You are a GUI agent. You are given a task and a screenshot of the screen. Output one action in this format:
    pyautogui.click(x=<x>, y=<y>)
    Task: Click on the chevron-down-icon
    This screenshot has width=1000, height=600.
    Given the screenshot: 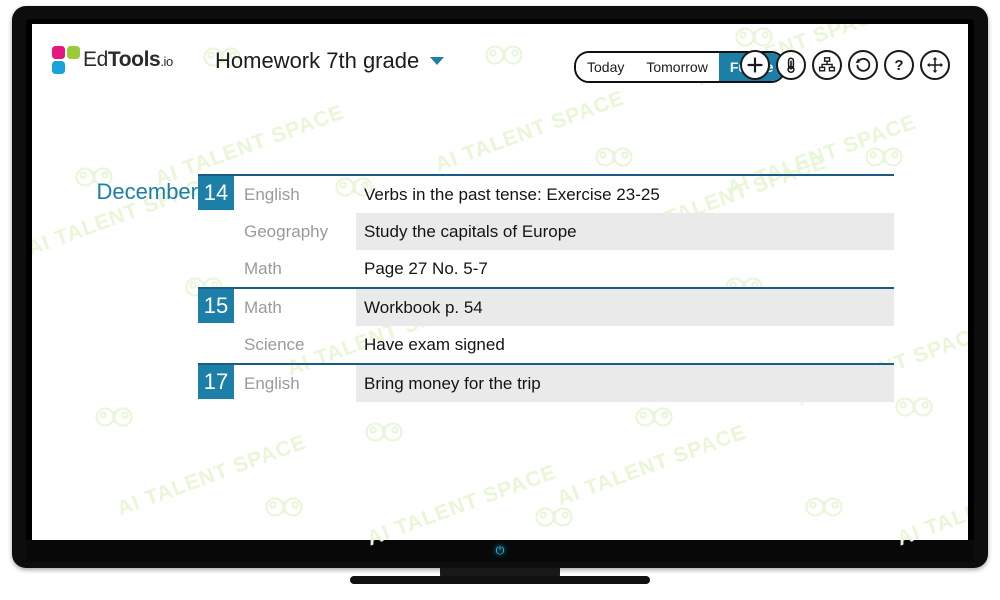 What is the action you would take?
    pyautogui.click(x=437, y=61)
    